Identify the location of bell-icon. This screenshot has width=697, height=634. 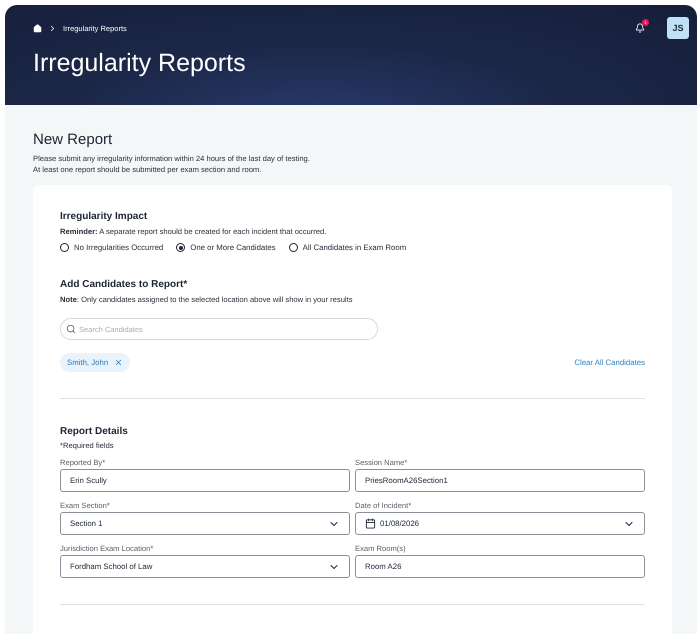
(640, 28).